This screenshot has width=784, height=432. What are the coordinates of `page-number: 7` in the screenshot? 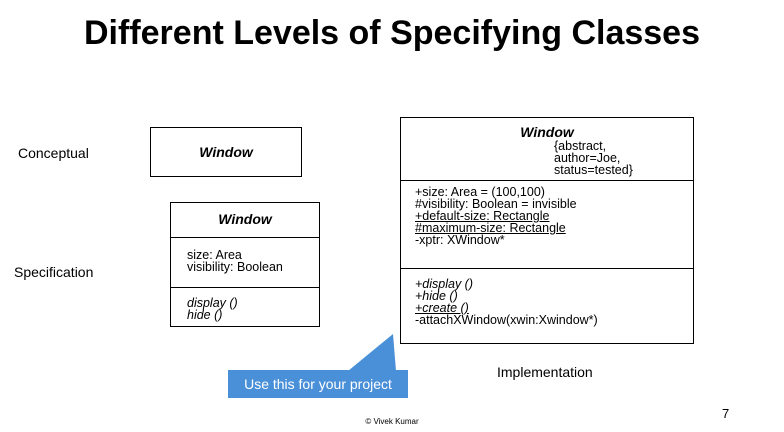 It's located at (726, 413).